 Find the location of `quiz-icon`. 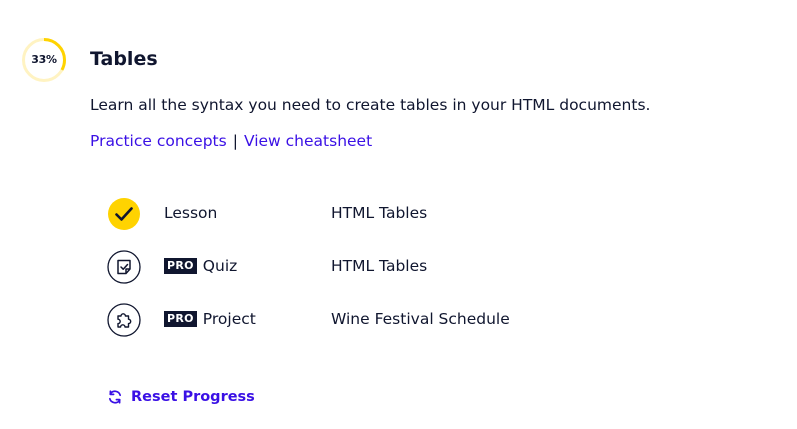

quiz-icon is located at coordinates (124, 267).